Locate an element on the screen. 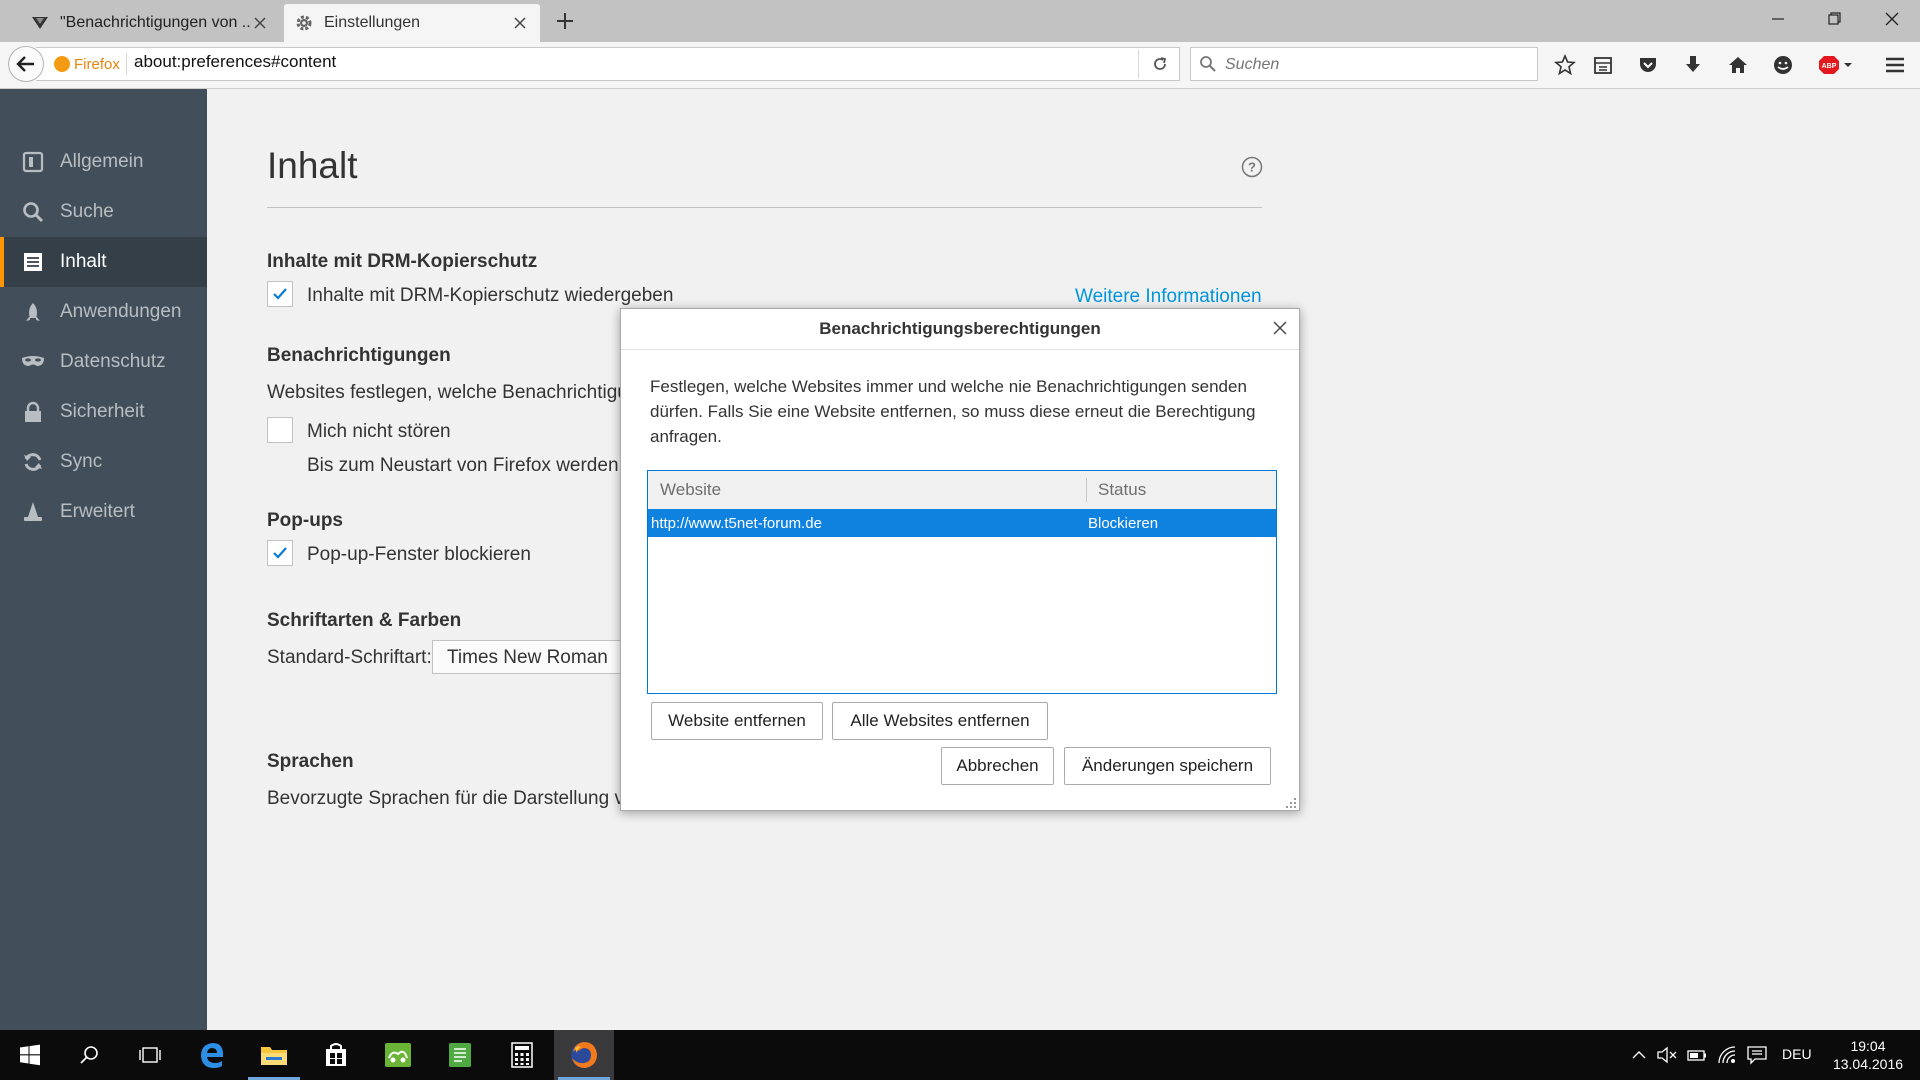 This screenshot has width=1920, height=1080. search-input is located at coordinates (1375, 65).